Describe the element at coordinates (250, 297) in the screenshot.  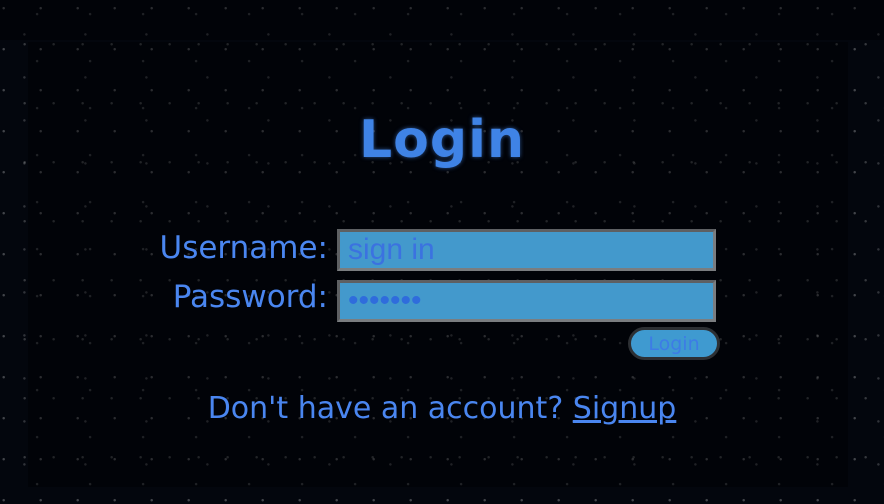
I see `password-label: Password:` at that location.